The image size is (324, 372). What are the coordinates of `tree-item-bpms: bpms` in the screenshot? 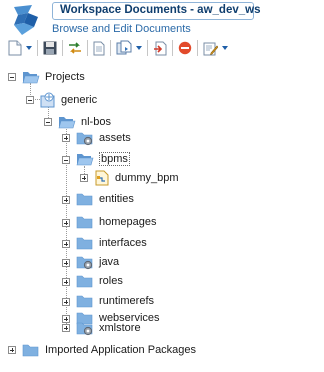 It's located at (103, 159).